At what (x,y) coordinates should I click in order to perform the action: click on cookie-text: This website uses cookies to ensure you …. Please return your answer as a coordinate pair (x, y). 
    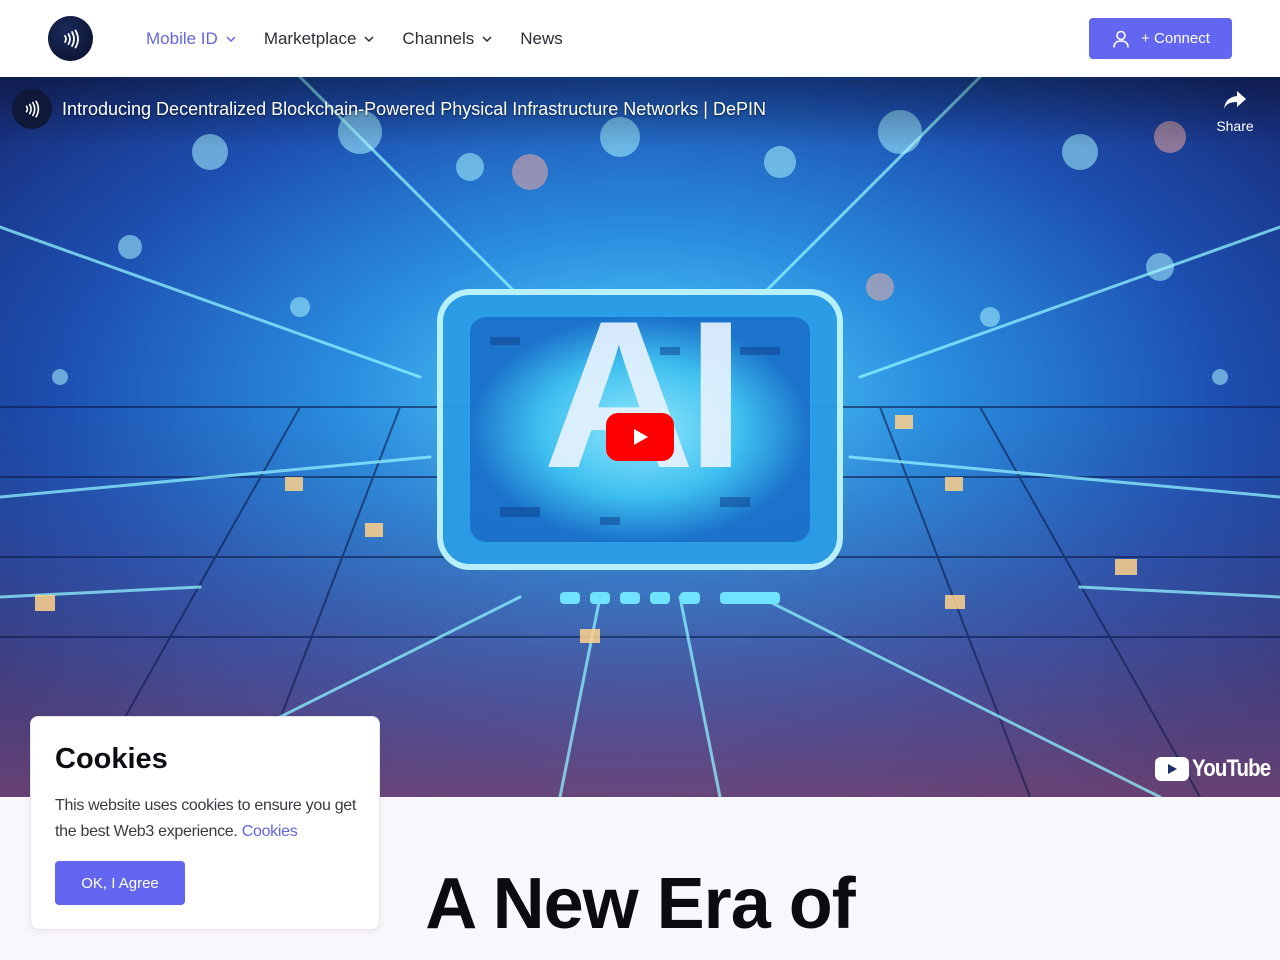
    Looking at the image, I should click on (207, 819).